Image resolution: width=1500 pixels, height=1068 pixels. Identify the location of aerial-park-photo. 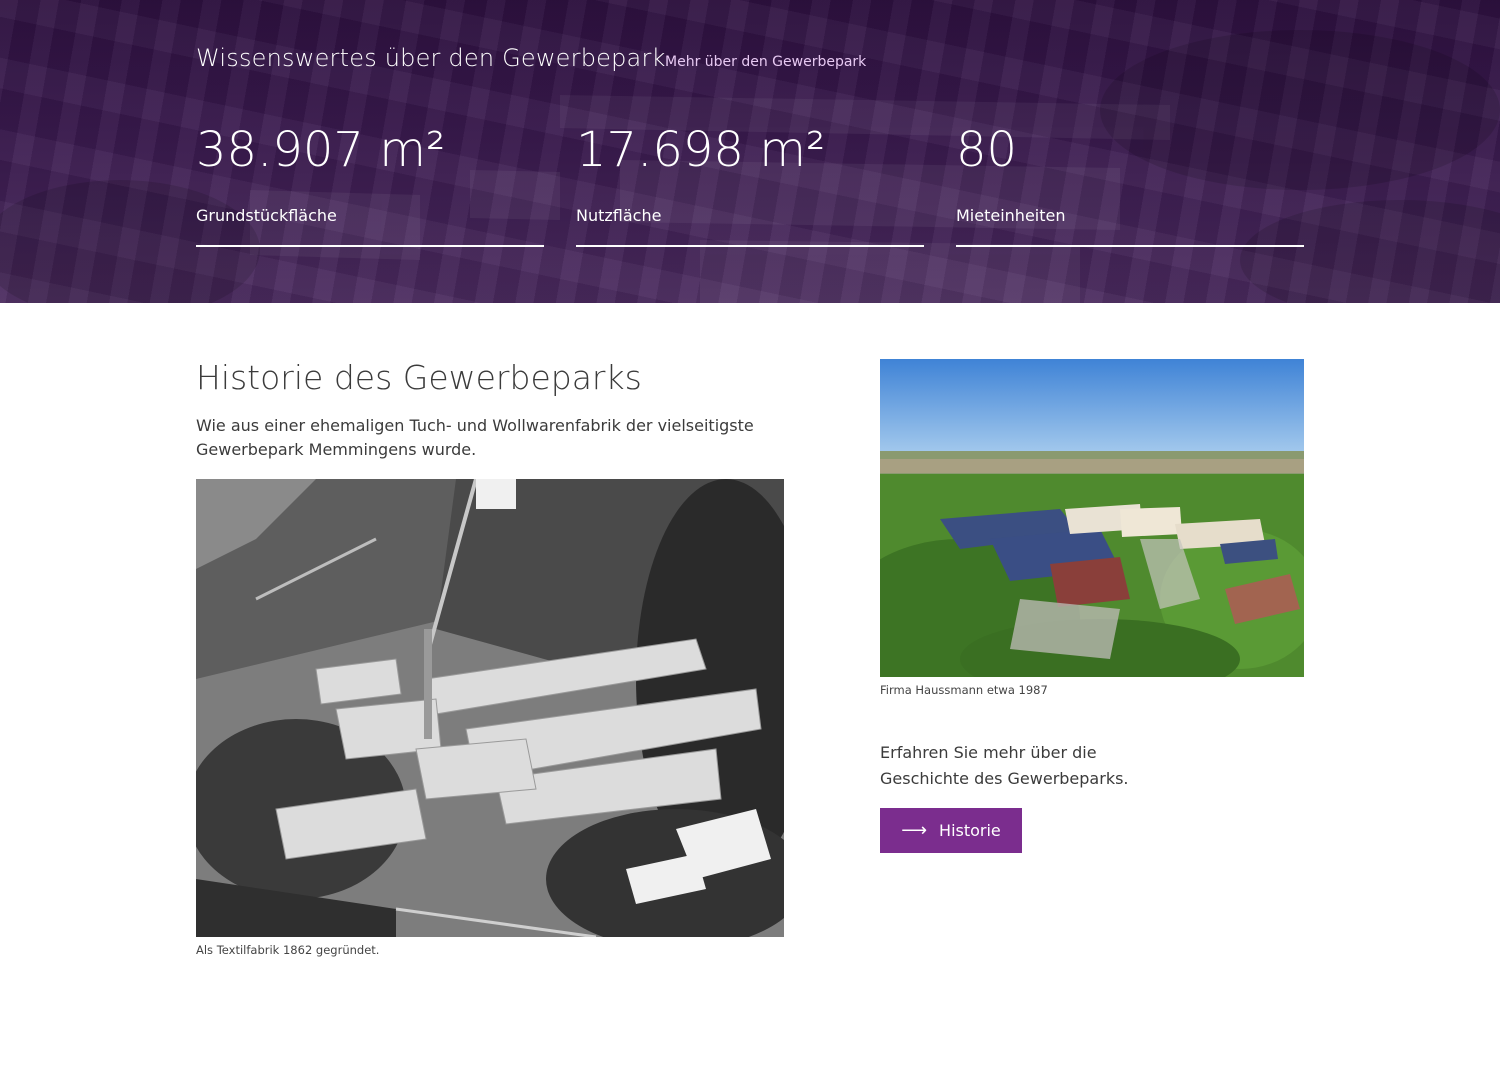
(1092, 518).